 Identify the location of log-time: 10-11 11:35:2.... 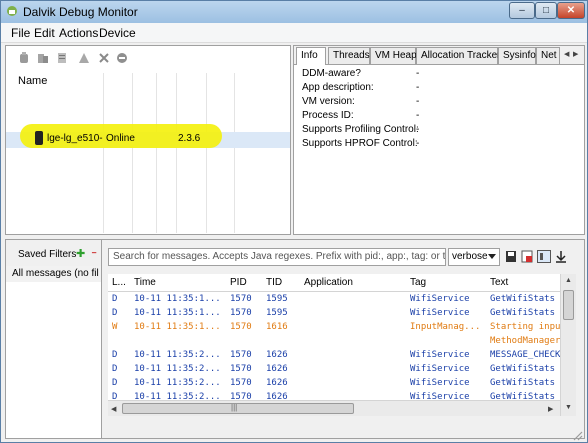
(177, 355).